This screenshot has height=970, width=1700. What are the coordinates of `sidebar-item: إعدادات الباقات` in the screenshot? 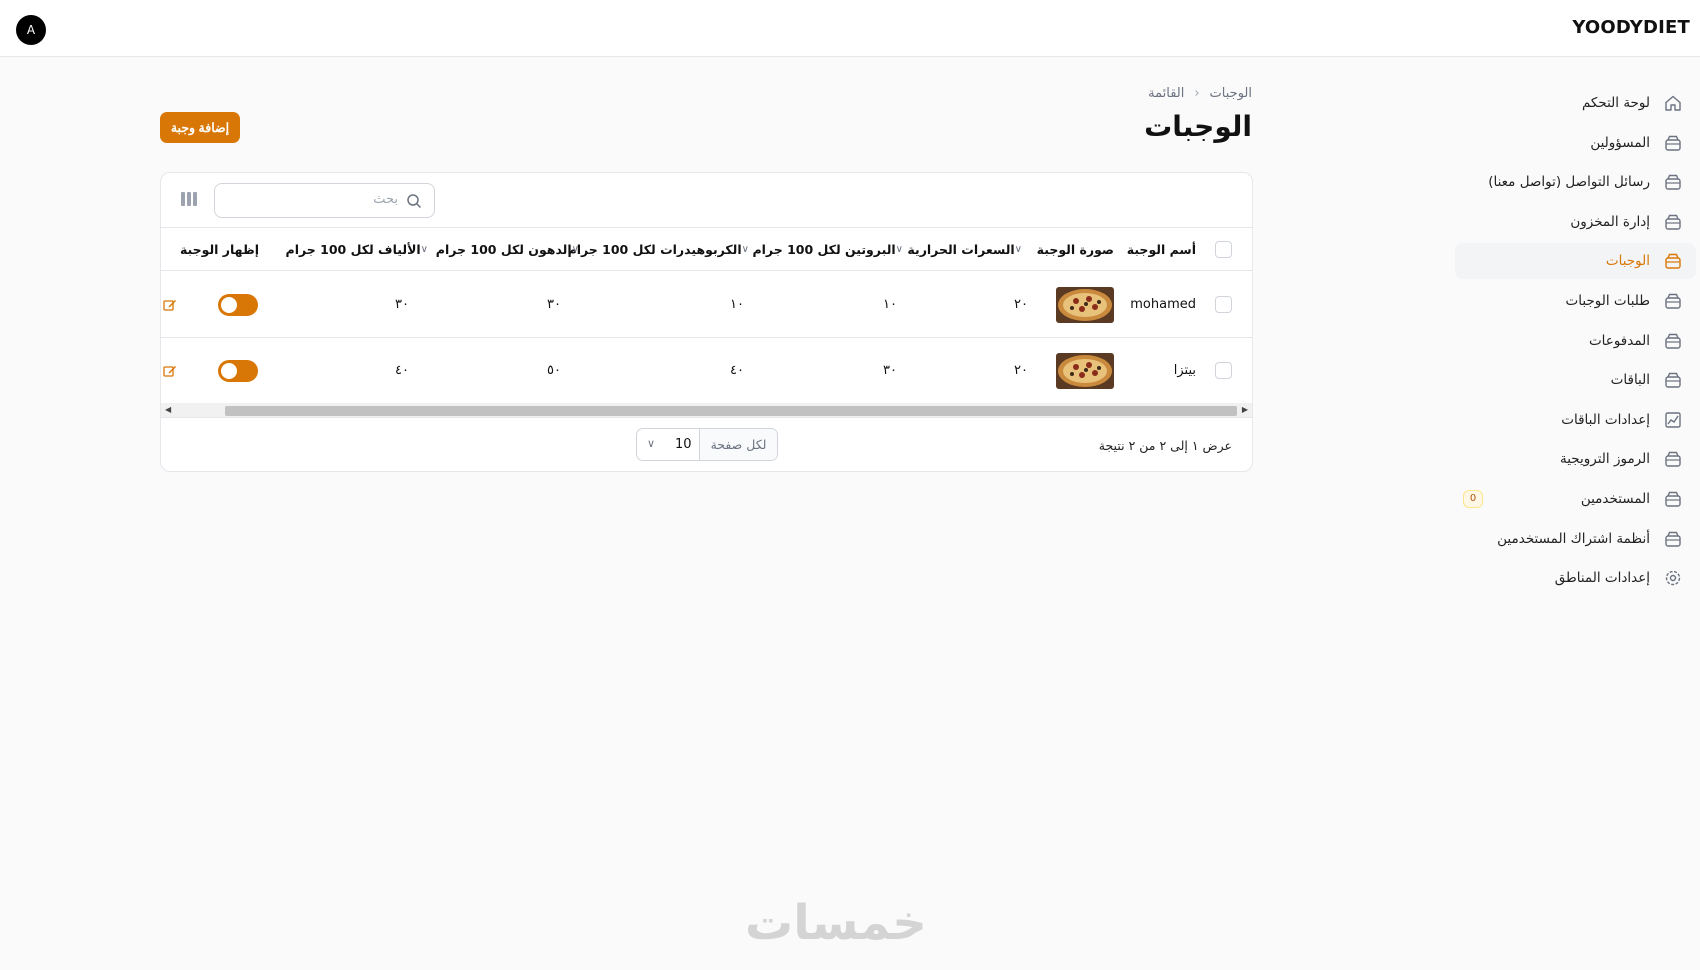 It's located at (1575, 420).